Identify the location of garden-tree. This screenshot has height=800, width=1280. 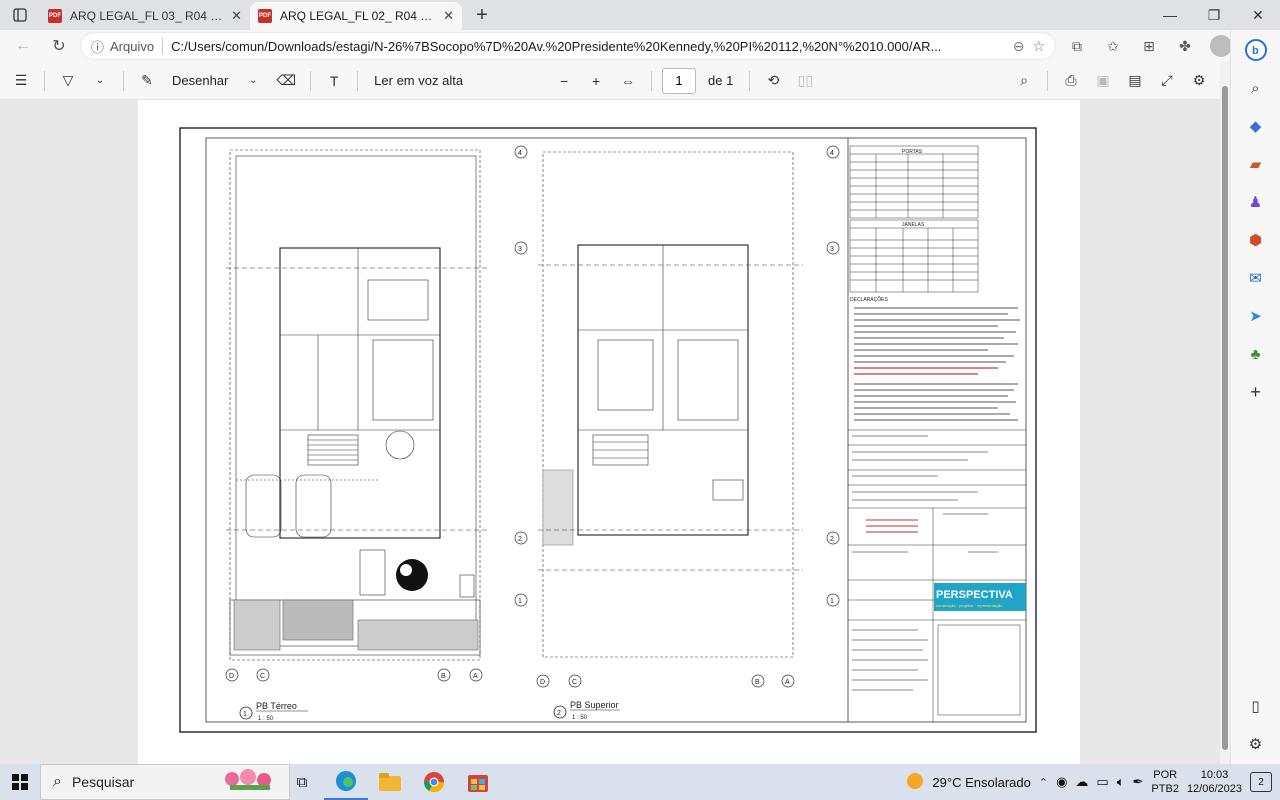
(412, 575).